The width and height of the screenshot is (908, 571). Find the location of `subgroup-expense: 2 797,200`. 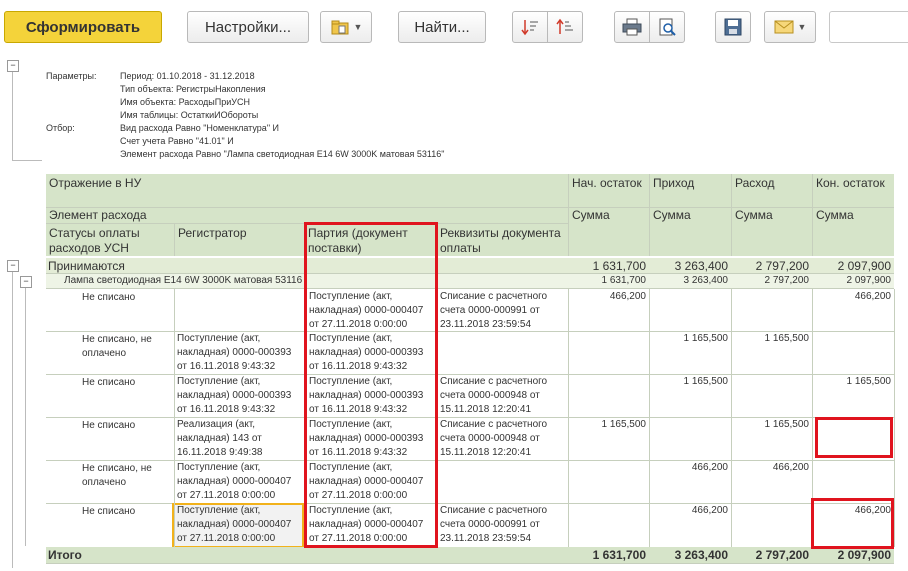

subgroup-expense: 2 797,200 is located at coordinates (787, 280).